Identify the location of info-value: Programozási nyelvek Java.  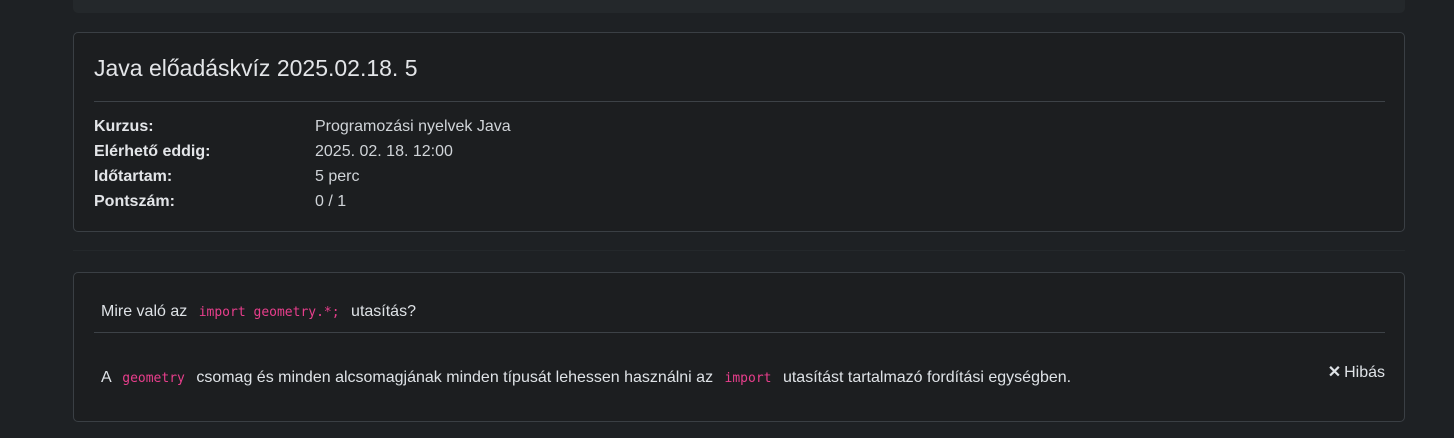
(413, 126).